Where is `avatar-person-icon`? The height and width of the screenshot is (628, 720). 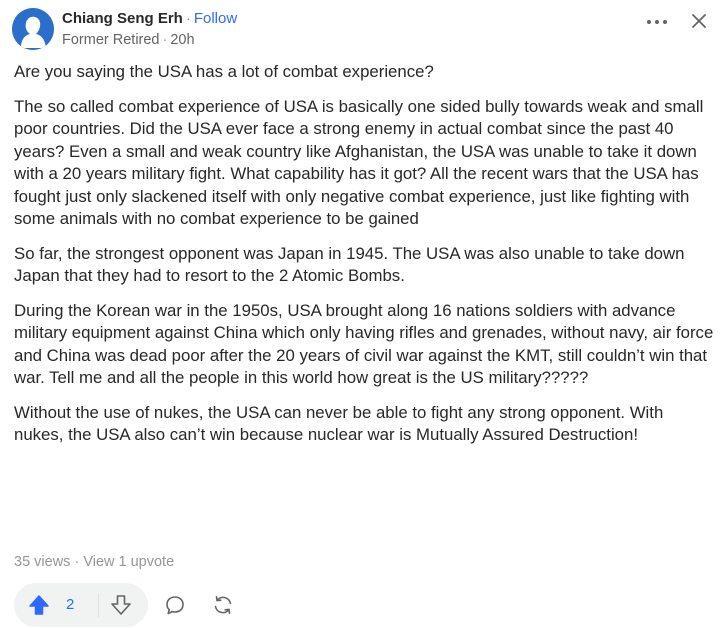
avatar-person-icon is located at coordinates (33, 29).